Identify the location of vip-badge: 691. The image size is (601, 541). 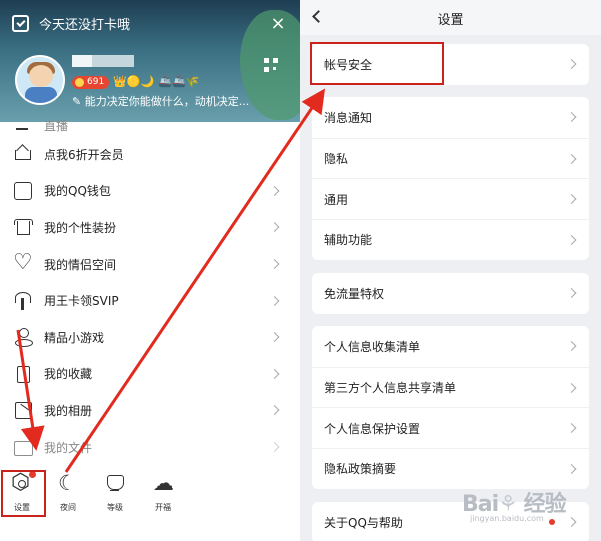
(91, 82).